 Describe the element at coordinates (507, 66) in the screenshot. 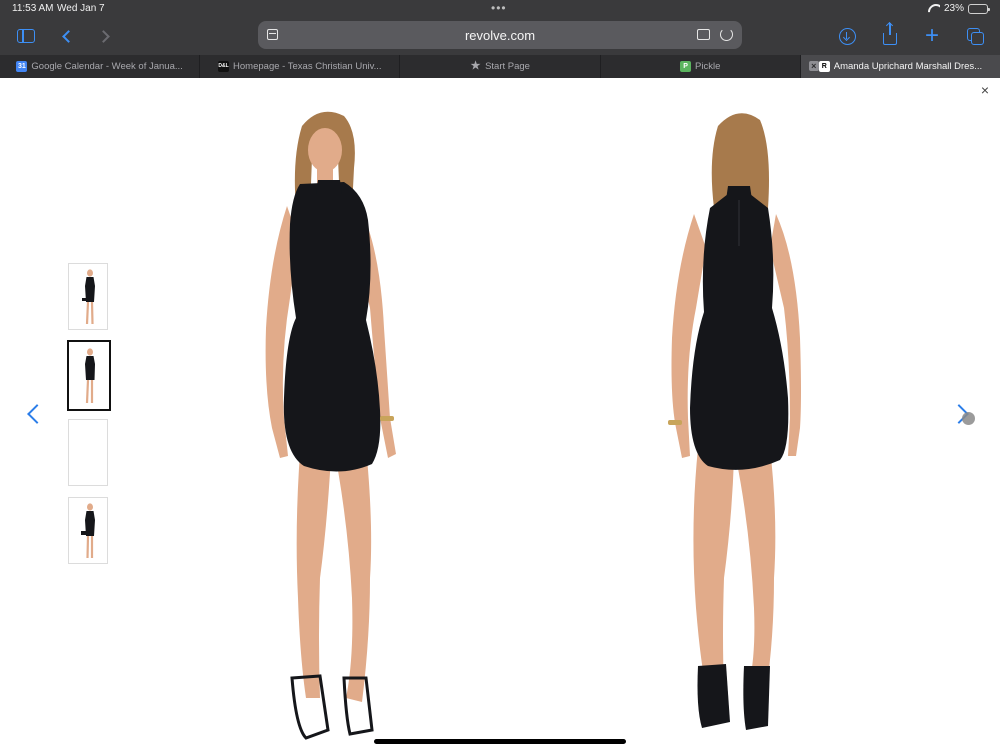

I see `tab-label: Start Page` at that location.